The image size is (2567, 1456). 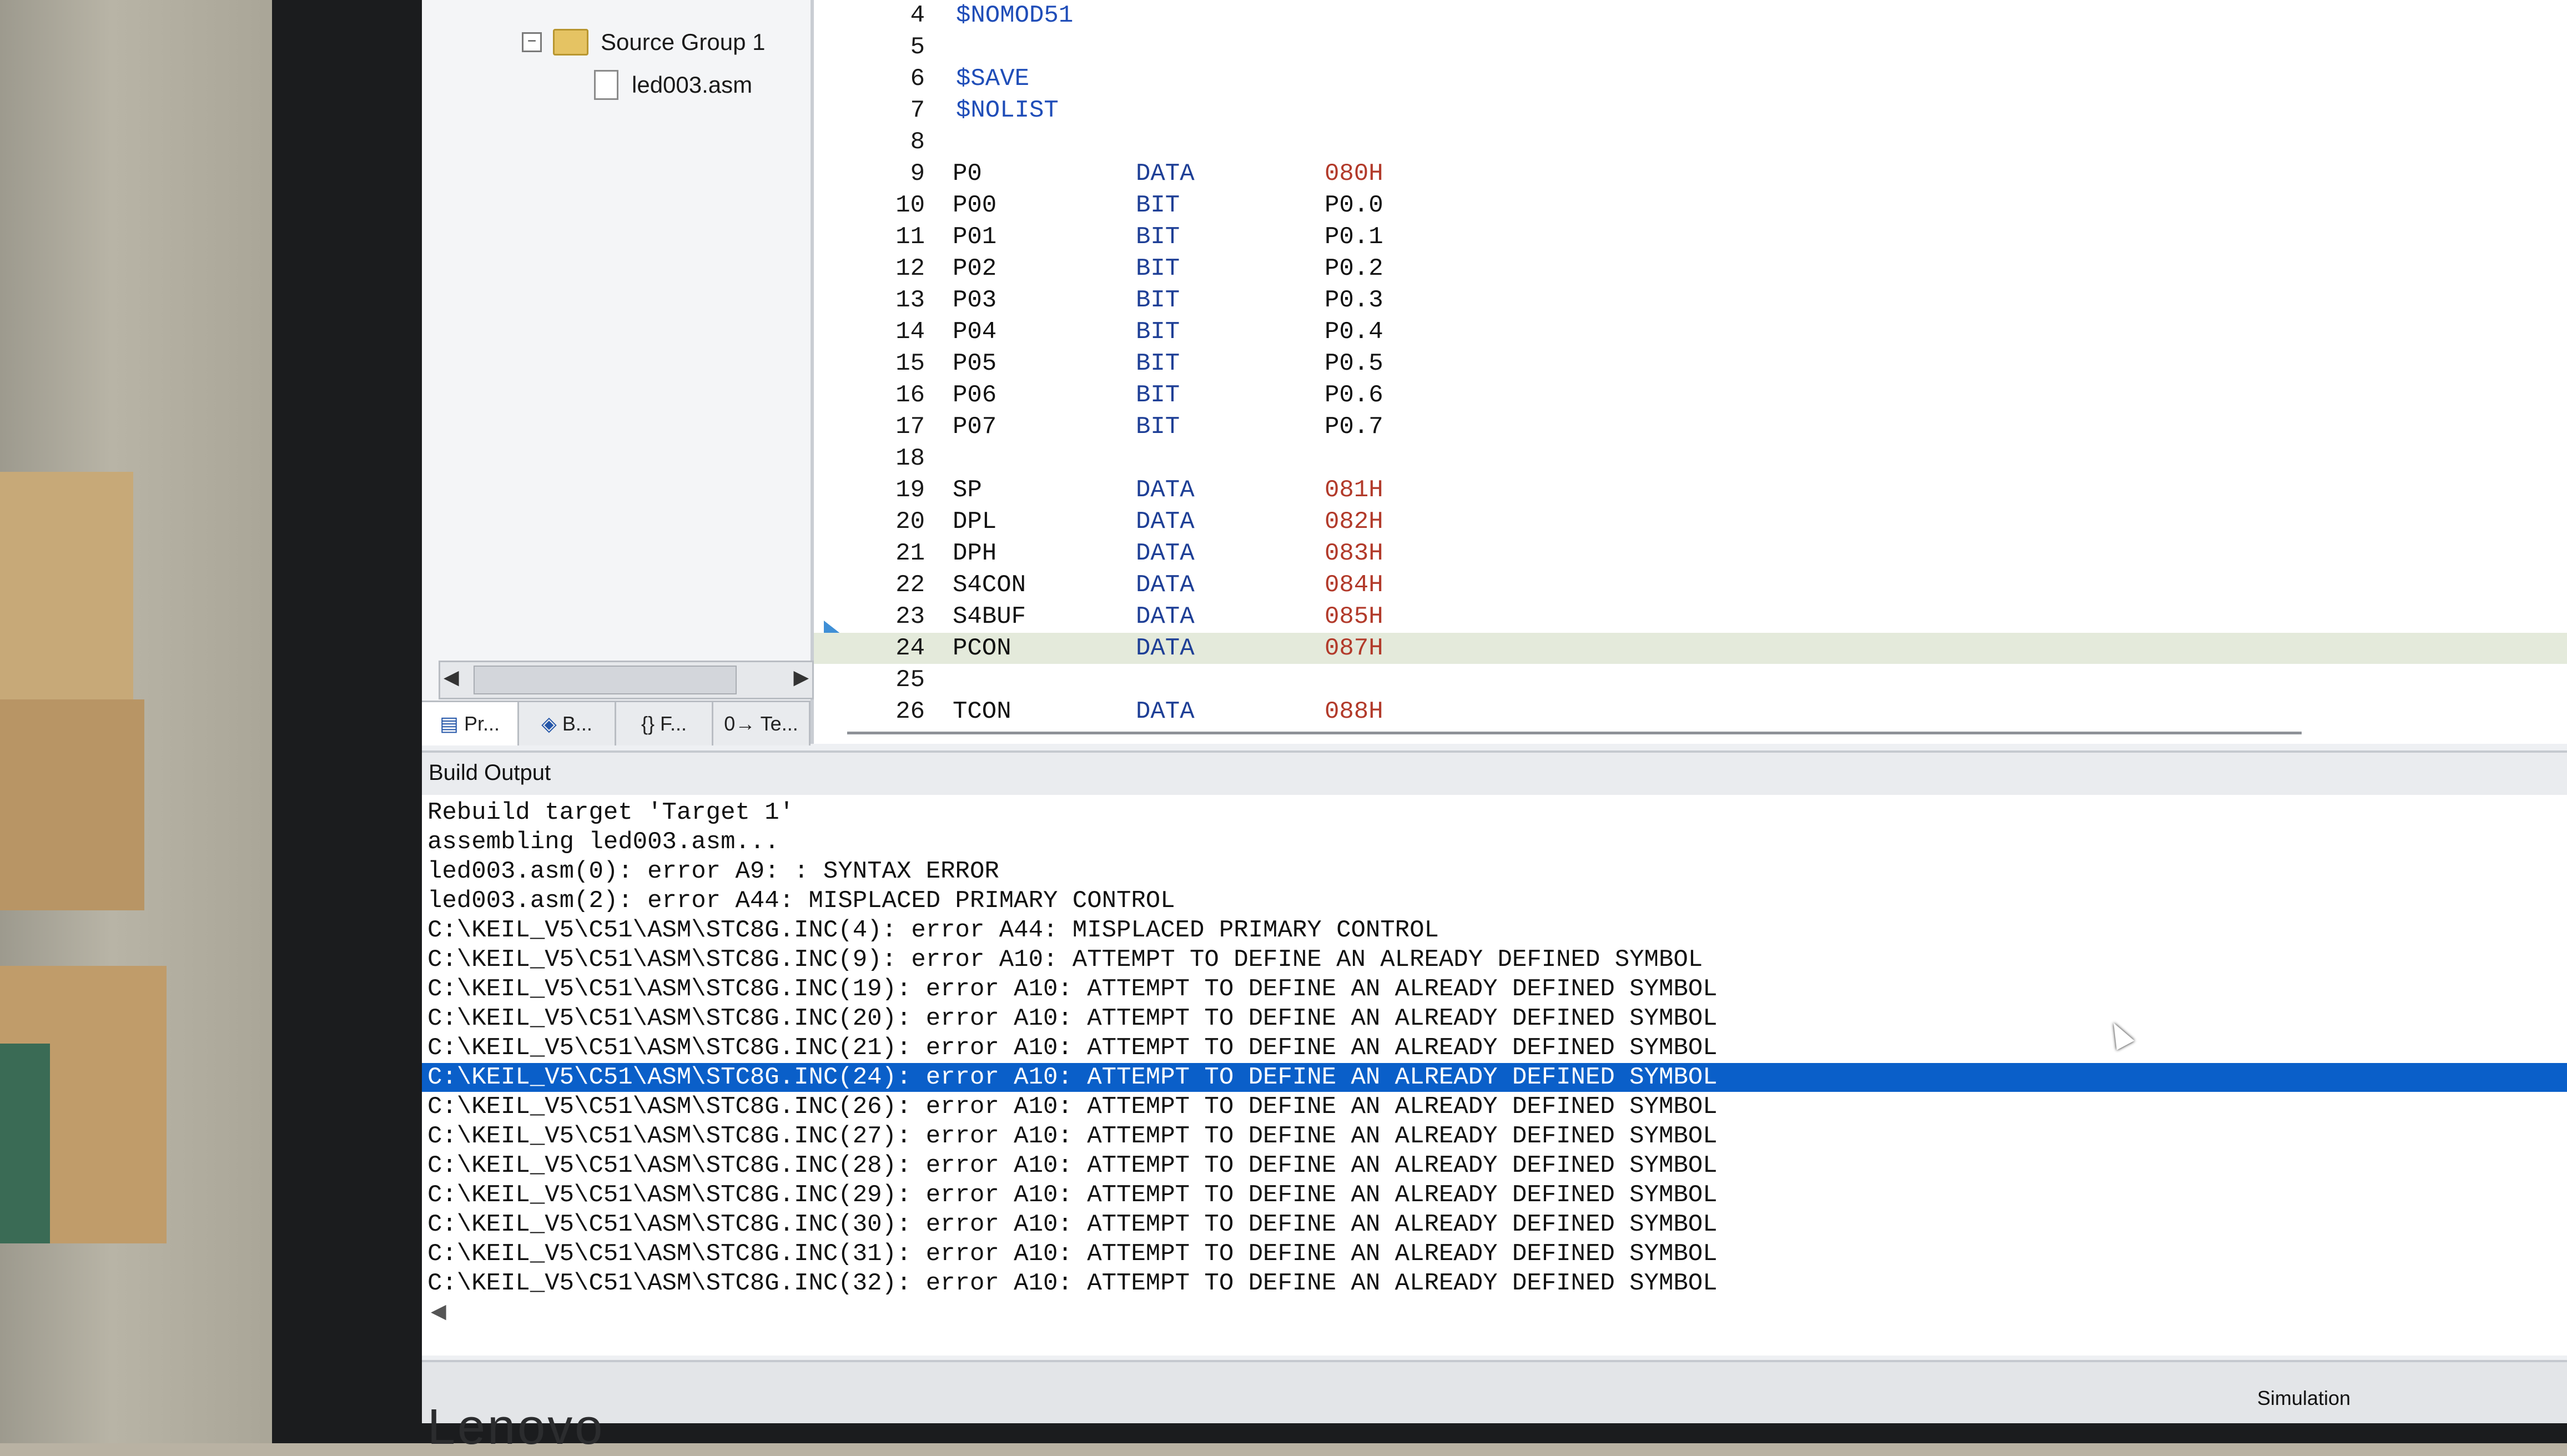 I want to click on code-line: 10 P00 BIT P0.0, so click(x=1691, y=205).